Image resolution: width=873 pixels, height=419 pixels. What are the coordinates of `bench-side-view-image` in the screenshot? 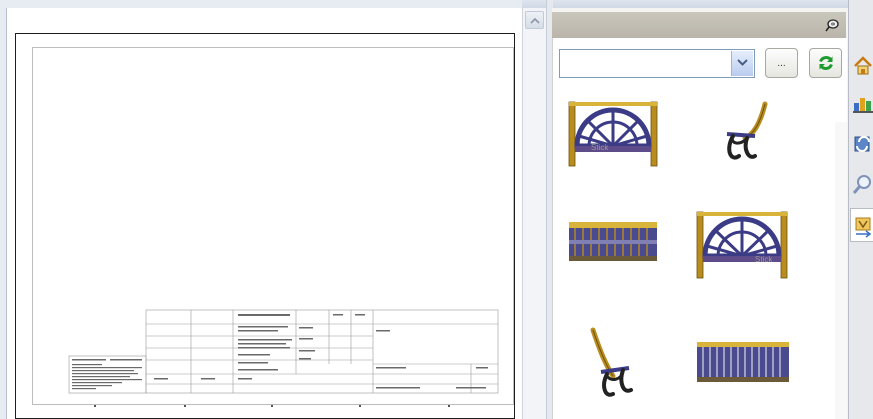 It's located at (747, 130).